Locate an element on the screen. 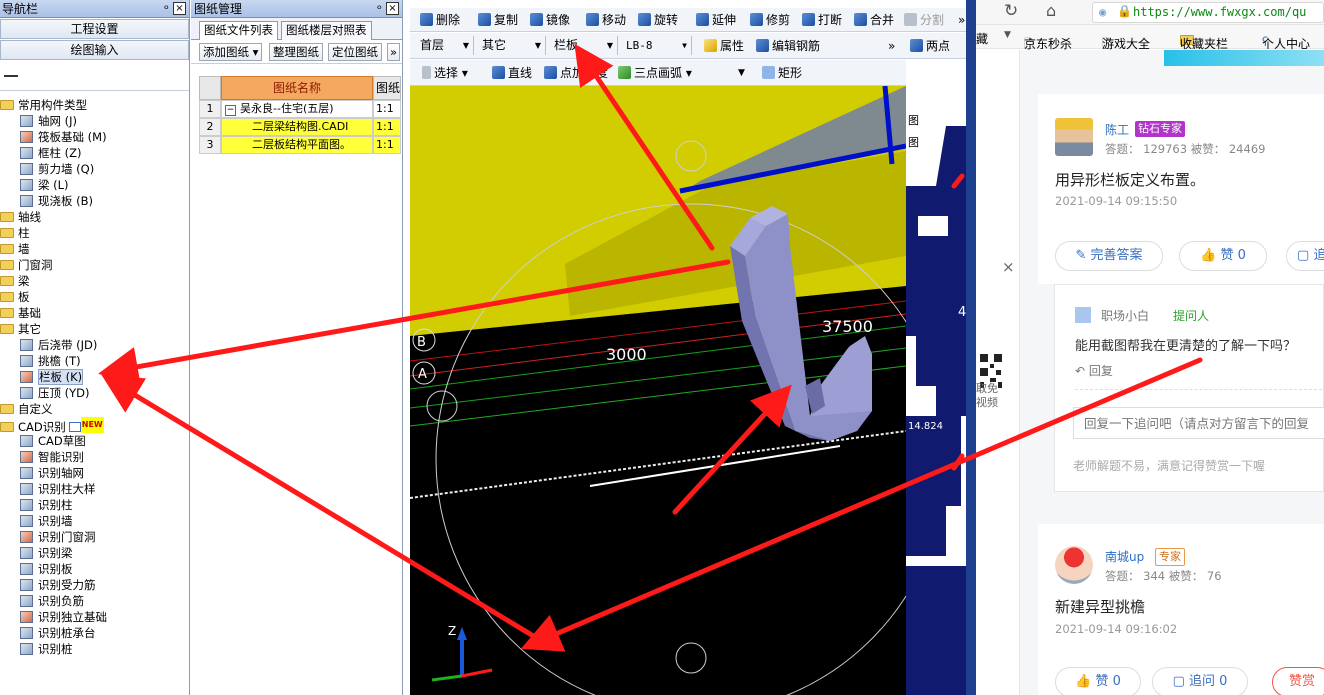 Image resolution: width=1324 pixels, height=695 pixels. floor-select: 首层 ▼ is located at coordinates (443, 45).